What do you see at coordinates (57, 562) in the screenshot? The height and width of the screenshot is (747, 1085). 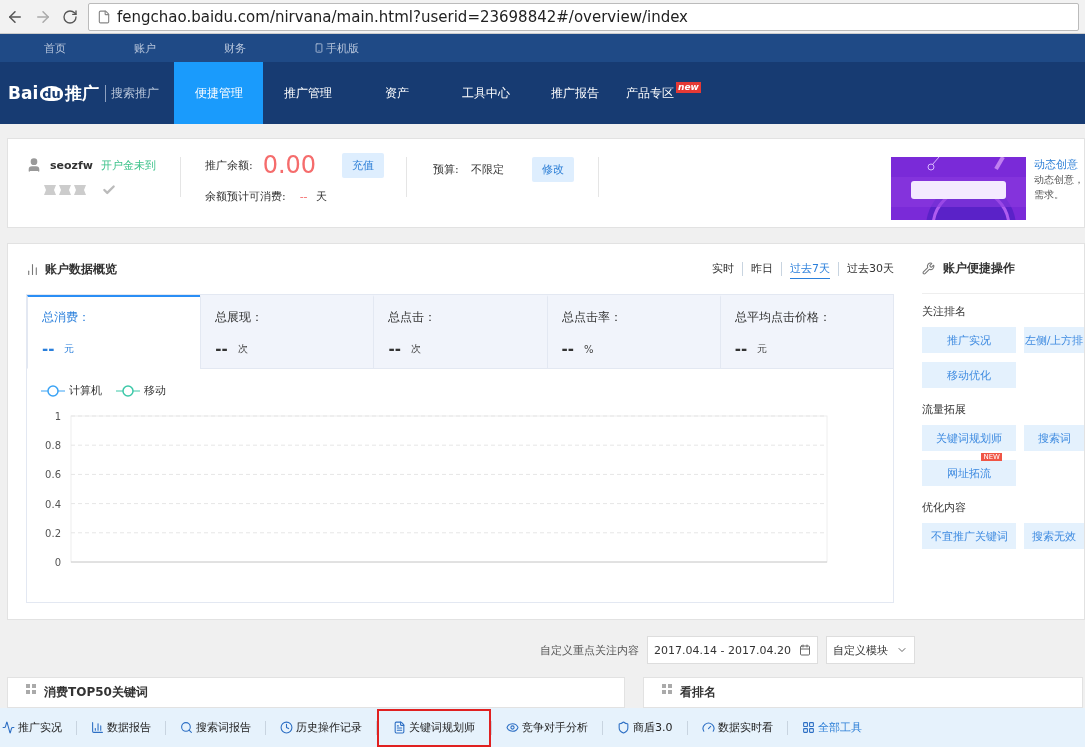 I see `axis-label: 0` at bounding box center [57, 562].